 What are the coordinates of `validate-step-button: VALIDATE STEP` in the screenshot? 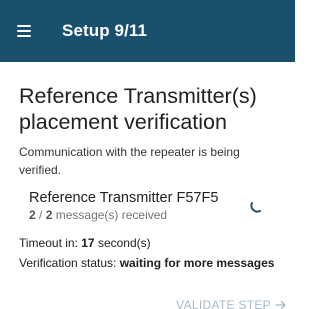 It's located at (231, 303).